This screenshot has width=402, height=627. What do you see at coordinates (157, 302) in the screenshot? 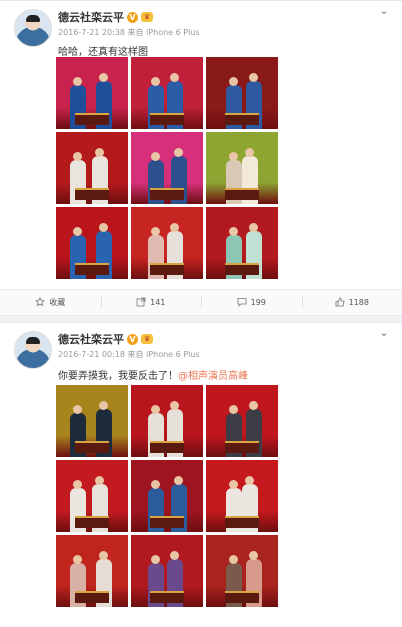
I see `repost-count: 141` at bounding box center [157, 302].